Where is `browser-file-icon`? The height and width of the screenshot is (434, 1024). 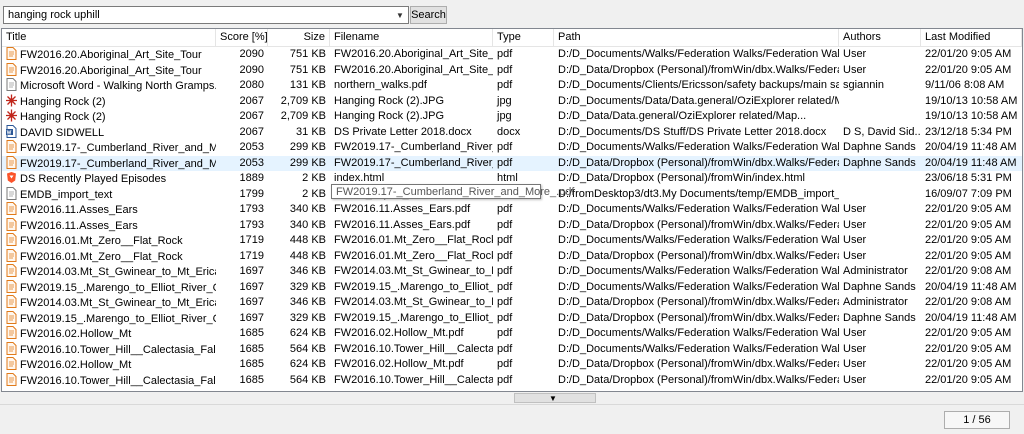 browser-file-icon is located at coordinates (11, 177).